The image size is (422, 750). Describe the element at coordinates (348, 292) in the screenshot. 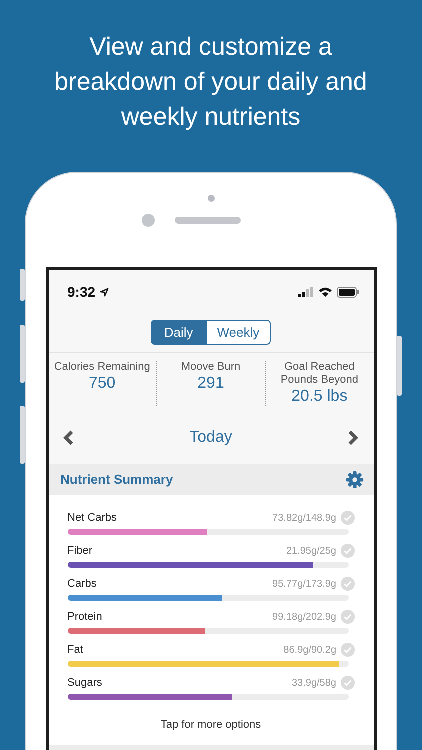

I see `battery-icon` at that location.